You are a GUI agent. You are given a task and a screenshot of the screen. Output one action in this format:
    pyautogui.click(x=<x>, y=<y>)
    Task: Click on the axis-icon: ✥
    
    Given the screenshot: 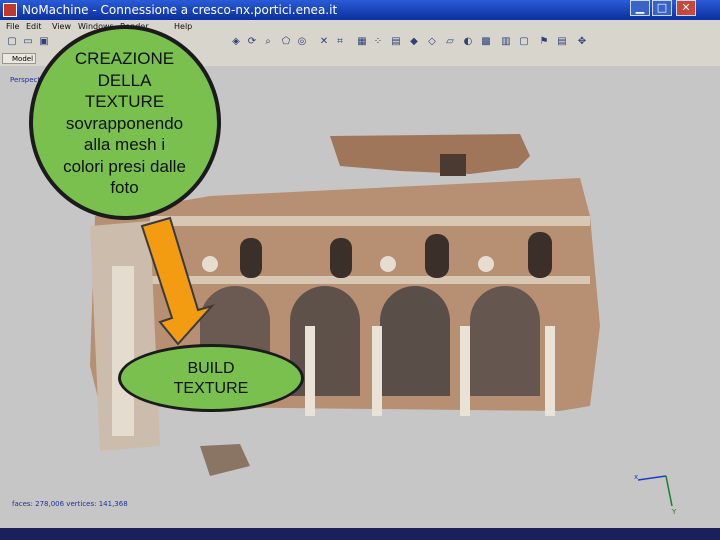 What is the action you would take?
    pyautogui.click(x=582, y=42)
    